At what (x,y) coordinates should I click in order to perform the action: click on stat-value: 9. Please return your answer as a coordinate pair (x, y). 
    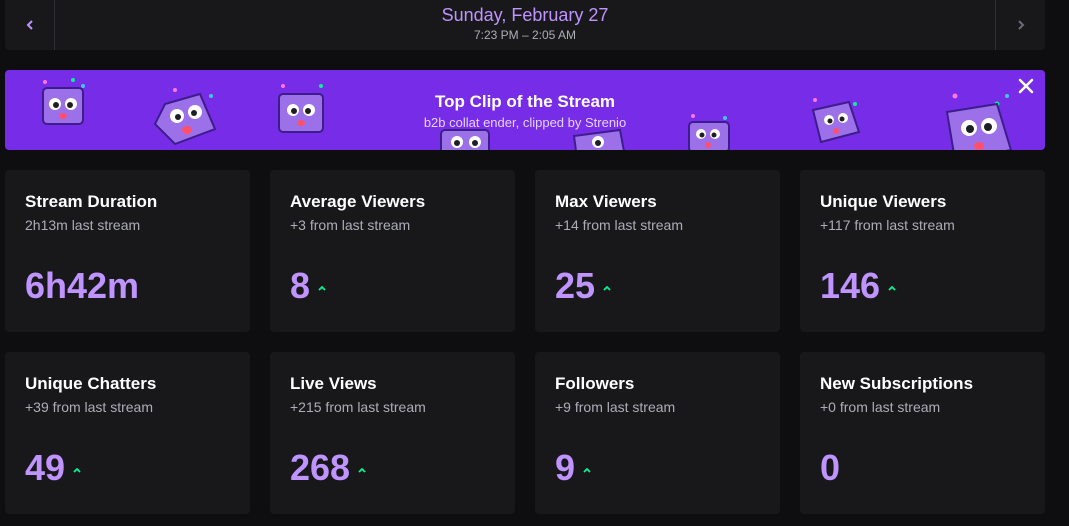
    Looking at the image, I should click on (565, 467).